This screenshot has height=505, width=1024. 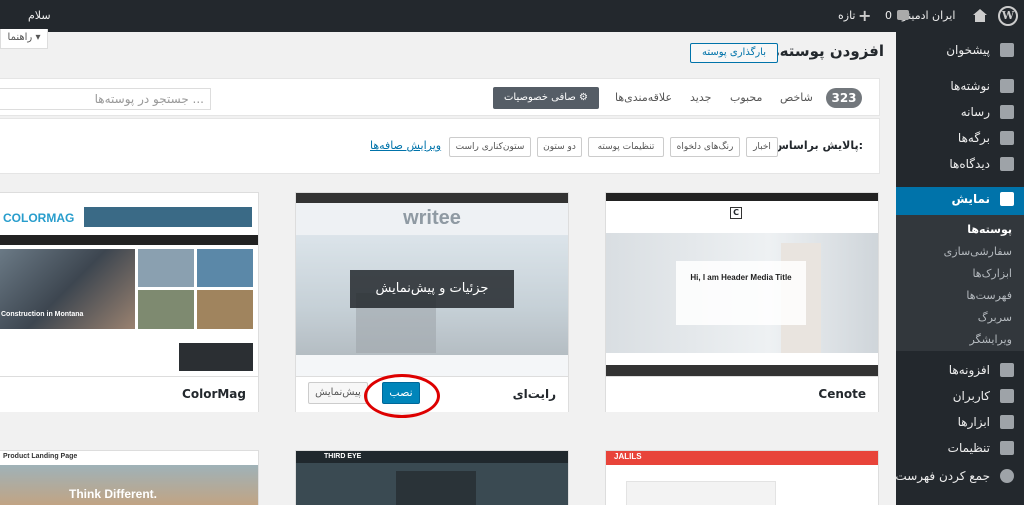 What do you see at coordinates (989, 229) in the screenshot?
I see `submenu-themes: پوسته‌ها` at bounding box center [989, 229].